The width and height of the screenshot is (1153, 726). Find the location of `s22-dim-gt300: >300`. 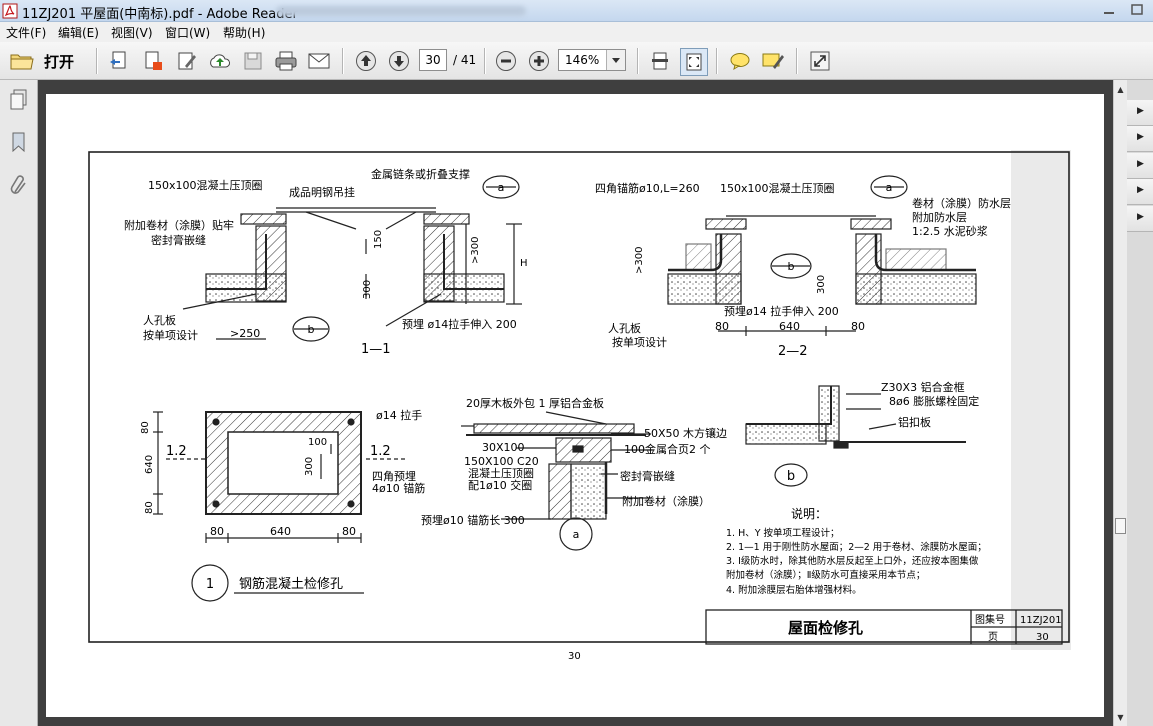

s22-dim-gt300: >300 is located at coordinates (639, 260).